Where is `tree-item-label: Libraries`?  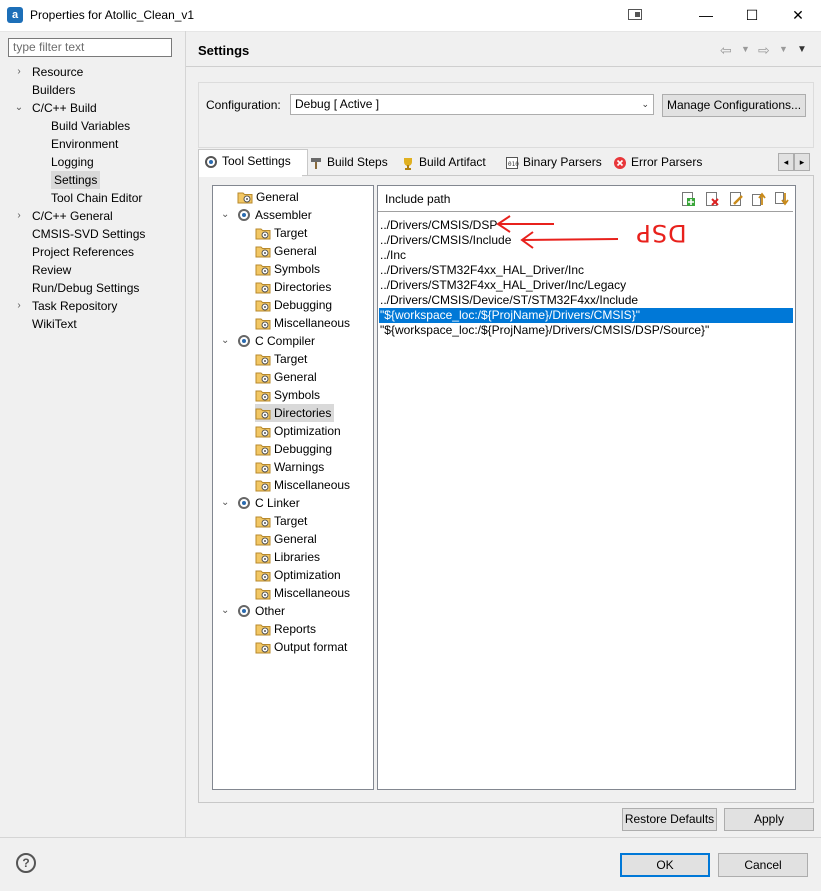 tree-item-label: Libraries is located at coordinates (297, 557).